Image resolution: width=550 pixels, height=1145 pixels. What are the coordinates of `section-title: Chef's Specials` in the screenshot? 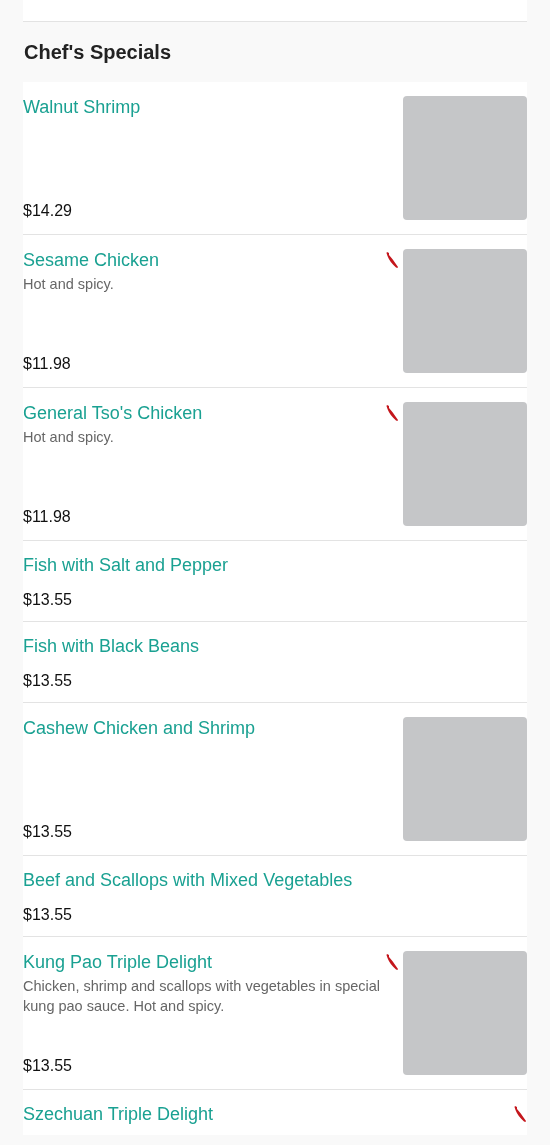 It's located at (98, 52).